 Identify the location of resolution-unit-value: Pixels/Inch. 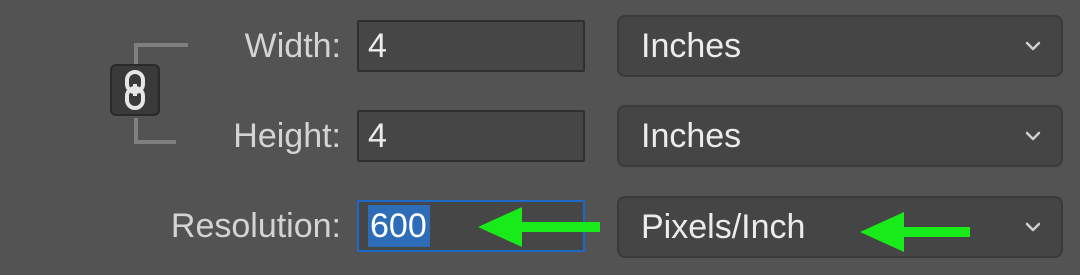
(723, 227).